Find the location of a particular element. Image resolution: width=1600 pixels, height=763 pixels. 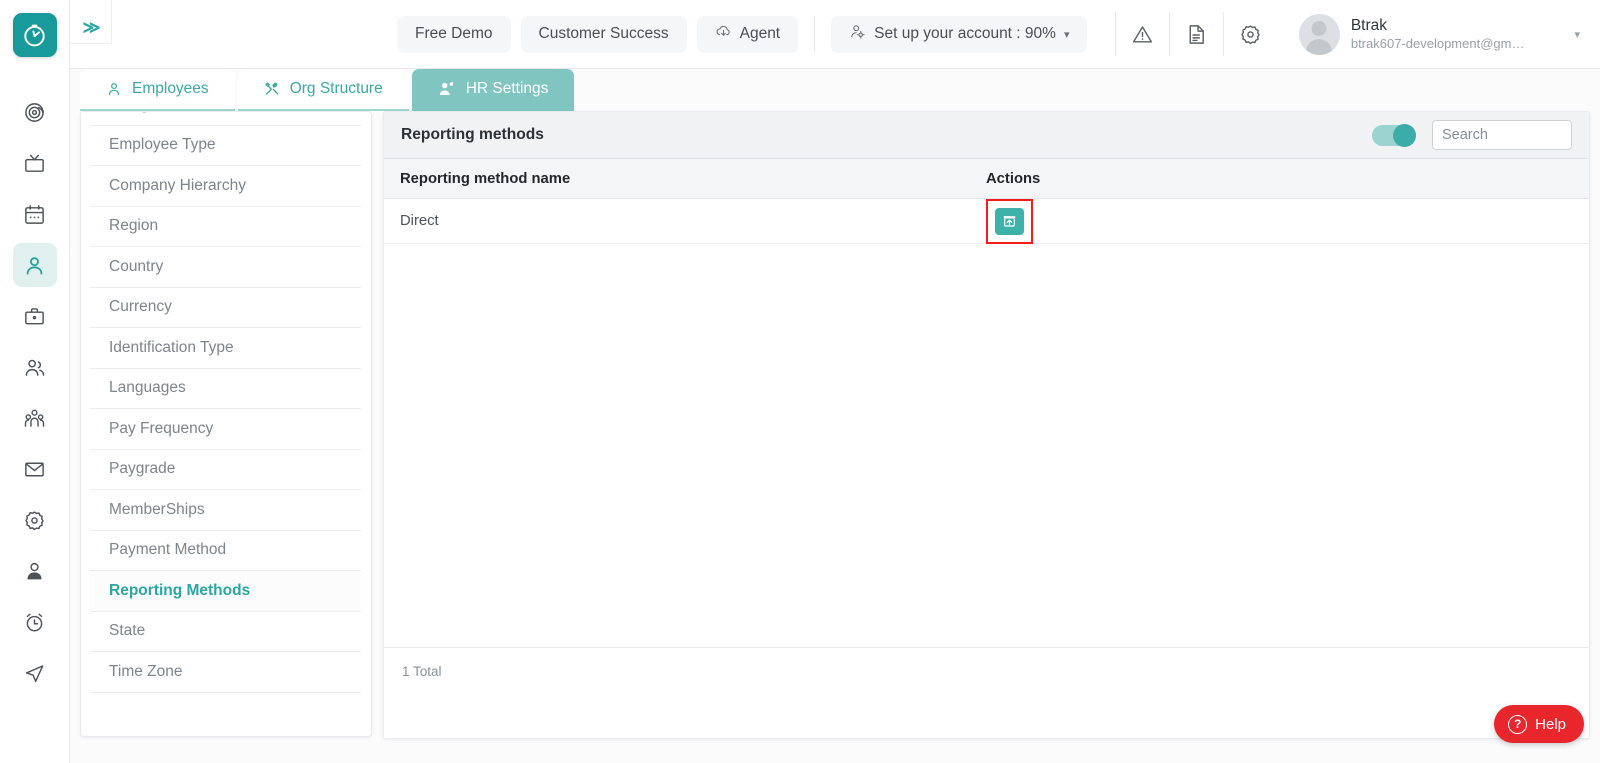

free-demo-label: Free Demo is located at coordinates (454, 33).